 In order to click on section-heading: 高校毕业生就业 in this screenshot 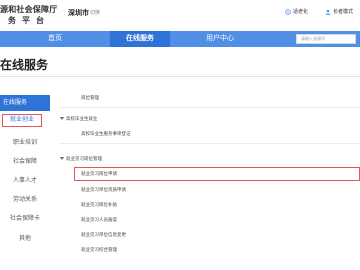, I will do `click(210, 119)`.